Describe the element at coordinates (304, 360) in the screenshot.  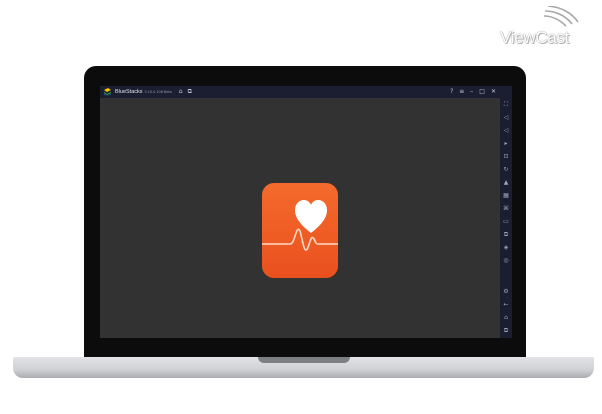
I see `laptop-notch` at that location.